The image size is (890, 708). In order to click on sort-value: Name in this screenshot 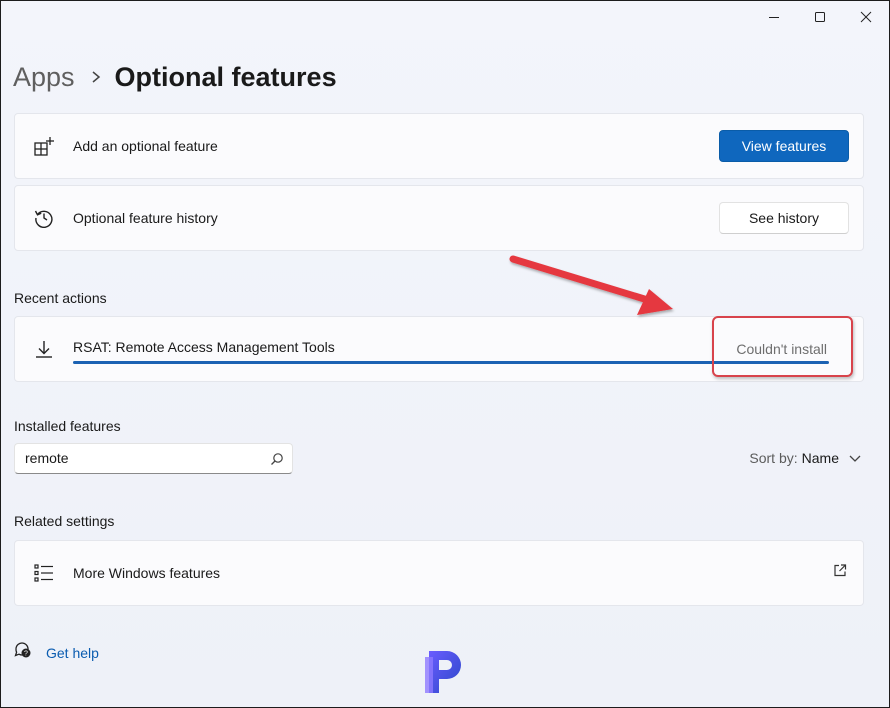, I will do `click(820, 458)`.